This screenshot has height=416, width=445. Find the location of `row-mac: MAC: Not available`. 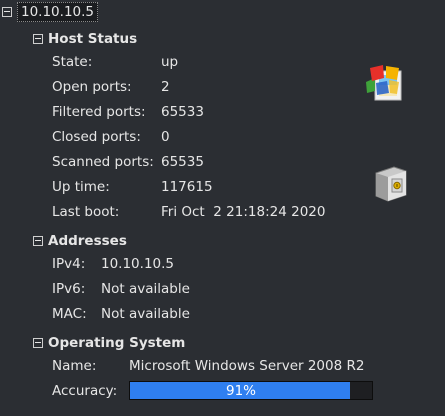

row-mac: MAC: Not available is located at coordinates (247, 313).